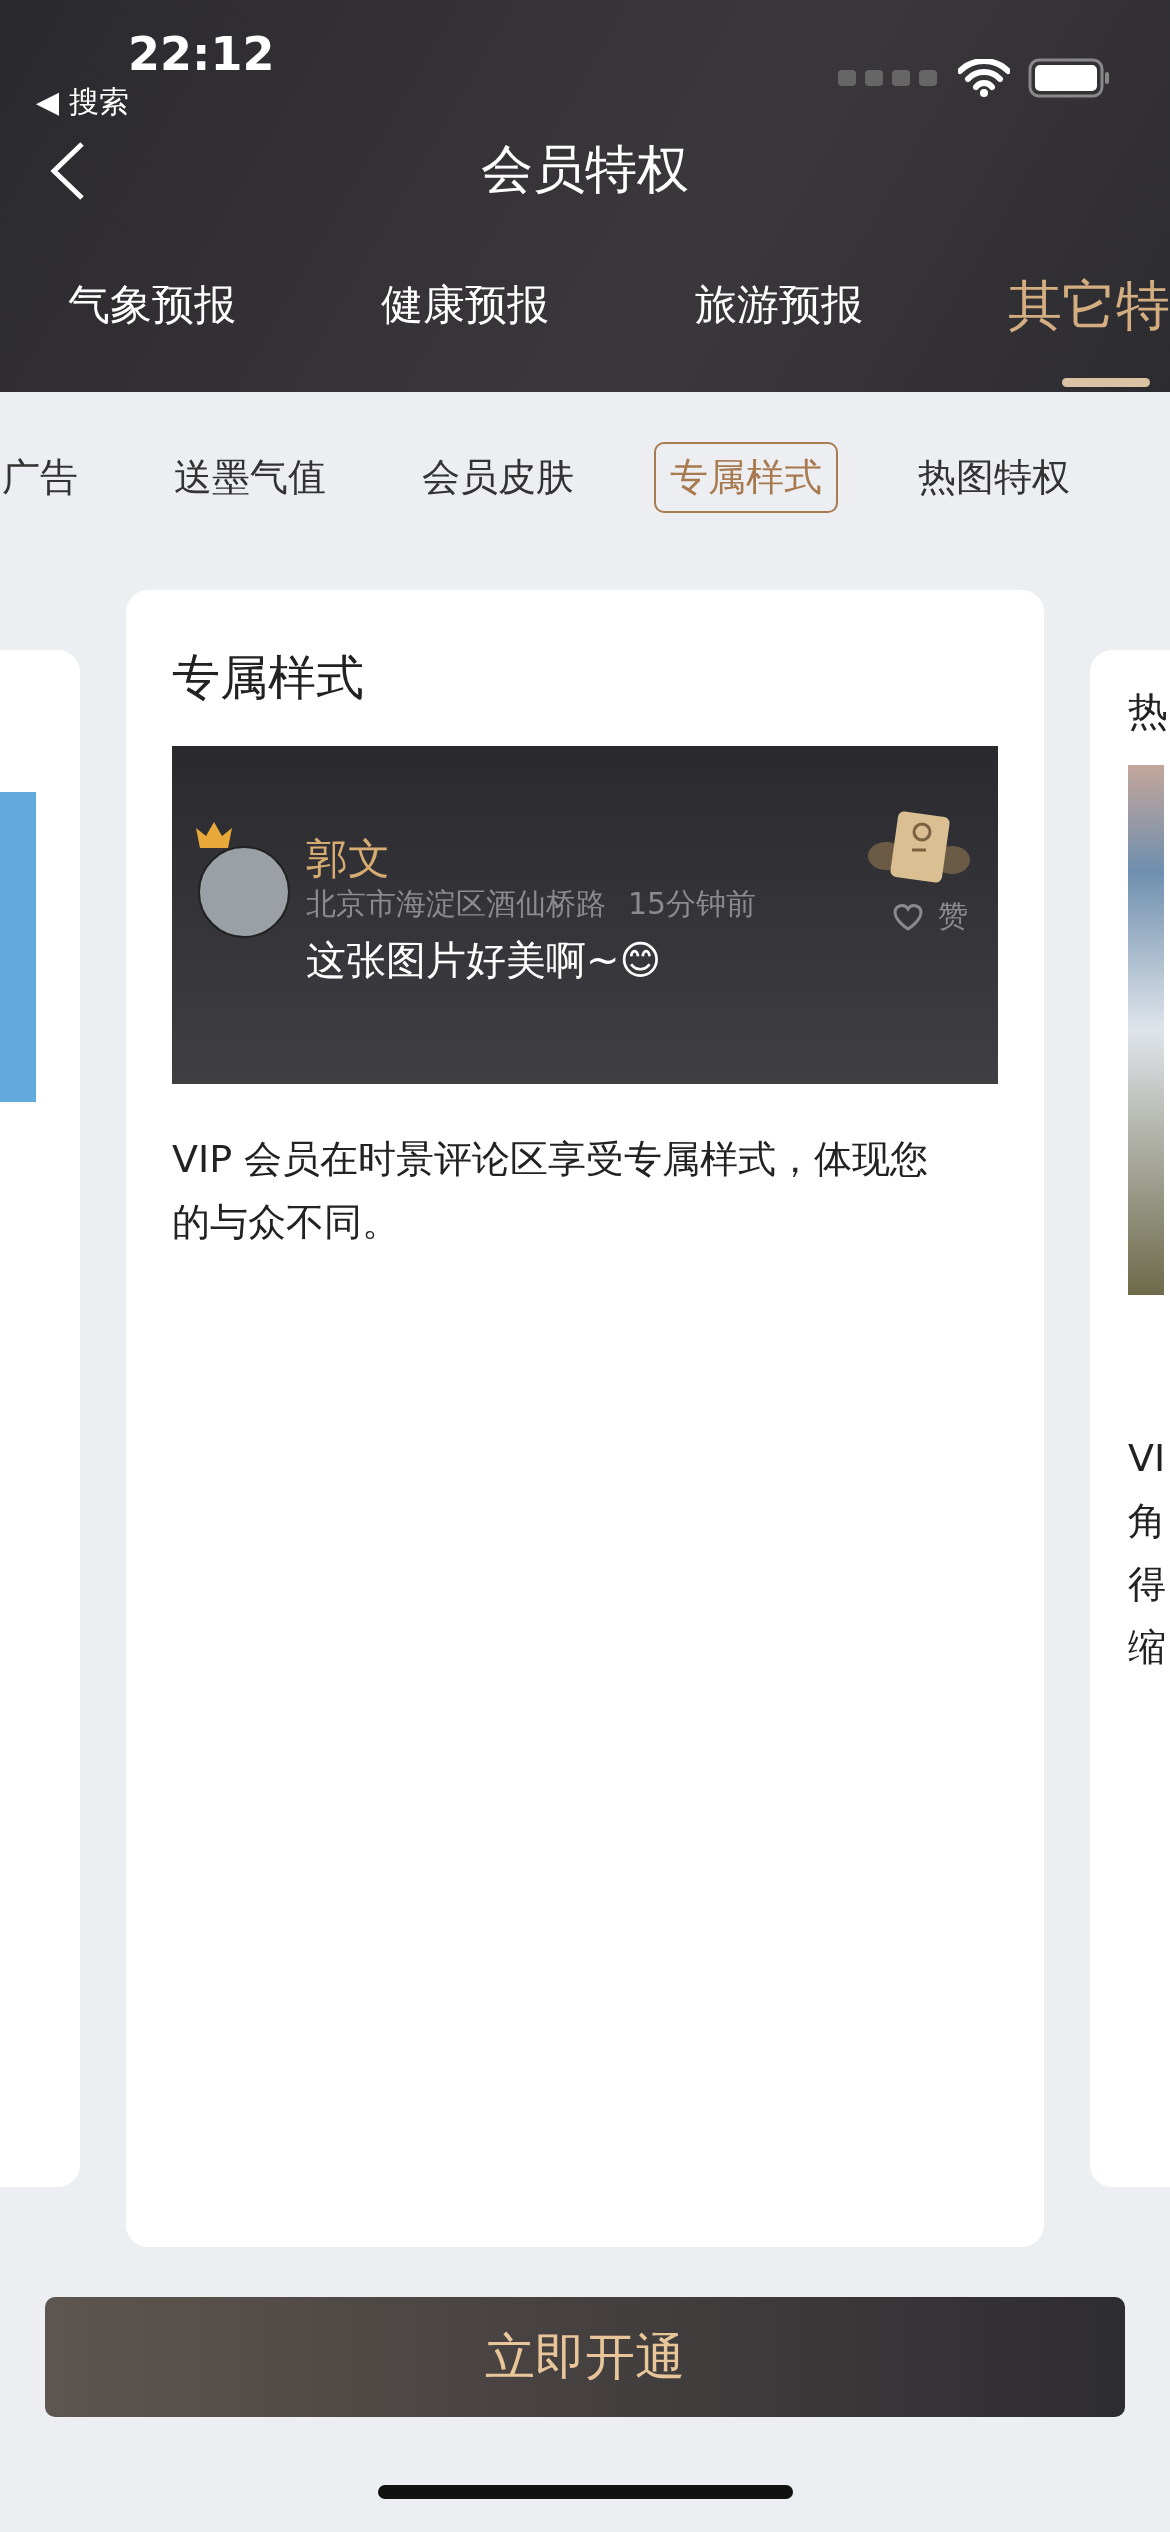 This screenshot has width=1170, height=2532. Describe the element at coordinates (1089, 305) in the screenshot. I see `category-tab: 其它特` at that location.